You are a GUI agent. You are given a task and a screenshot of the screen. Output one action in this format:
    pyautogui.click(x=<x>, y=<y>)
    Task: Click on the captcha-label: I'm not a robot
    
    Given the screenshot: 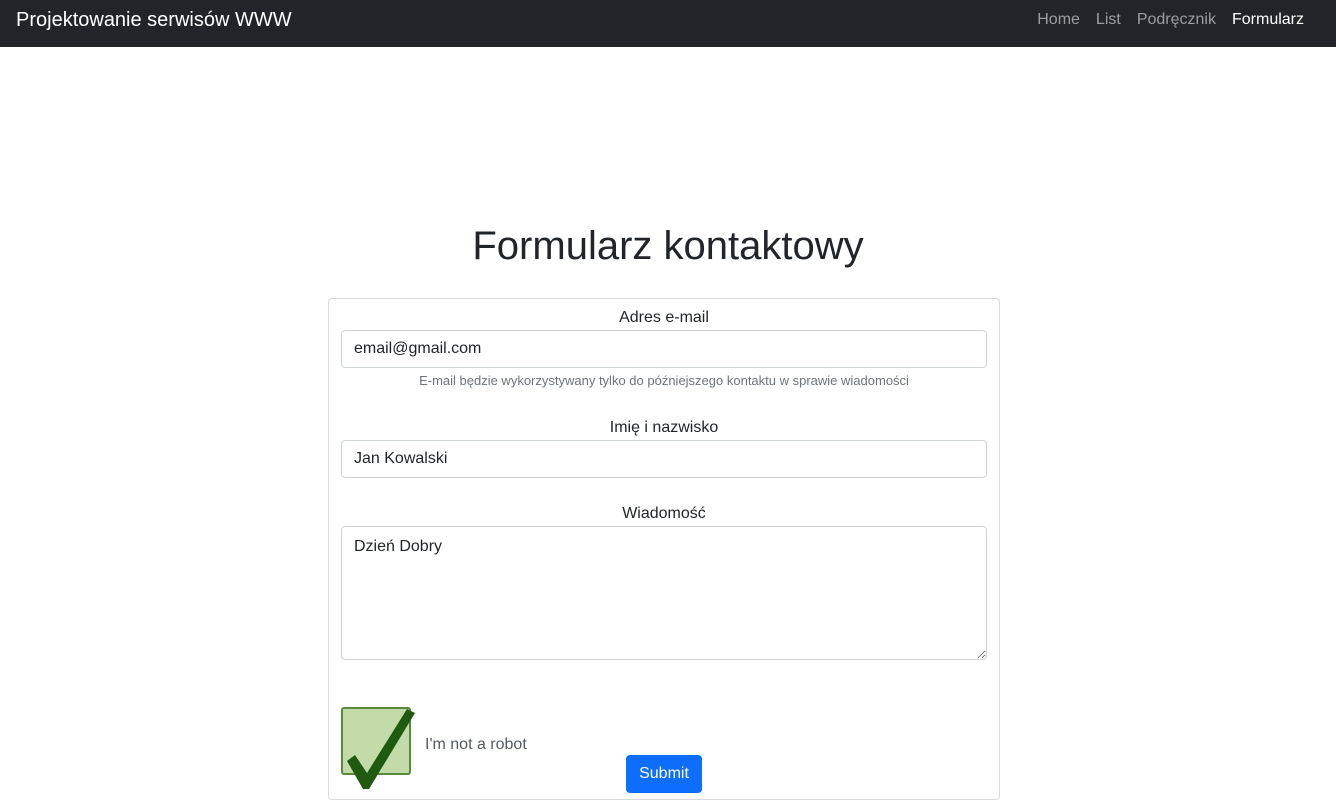 What is the action you would take?
    pyautogui.click(x=476, y=744)
    